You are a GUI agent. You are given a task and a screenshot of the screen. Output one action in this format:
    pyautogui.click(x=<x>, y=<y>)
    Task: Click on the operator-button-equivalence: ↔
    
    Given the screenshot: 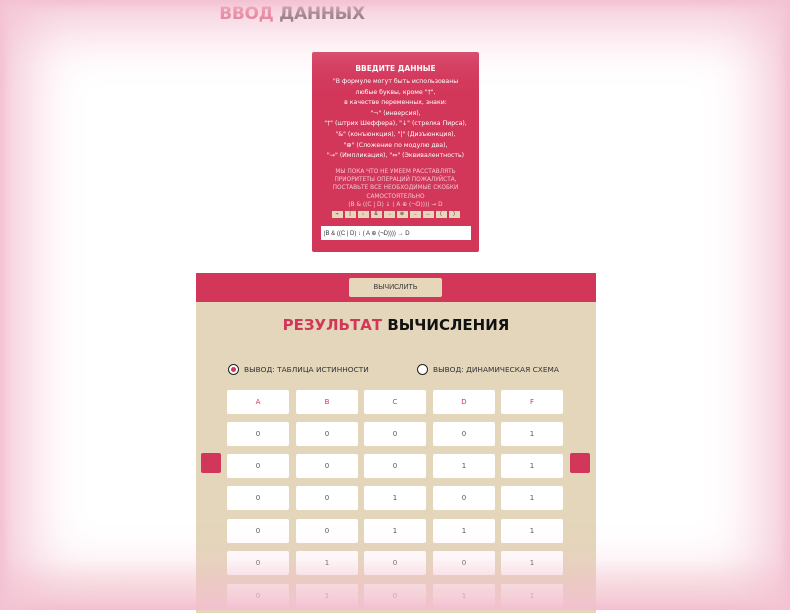 What is the action you would take?
    pyautogui.click(x=428, y=215)
    